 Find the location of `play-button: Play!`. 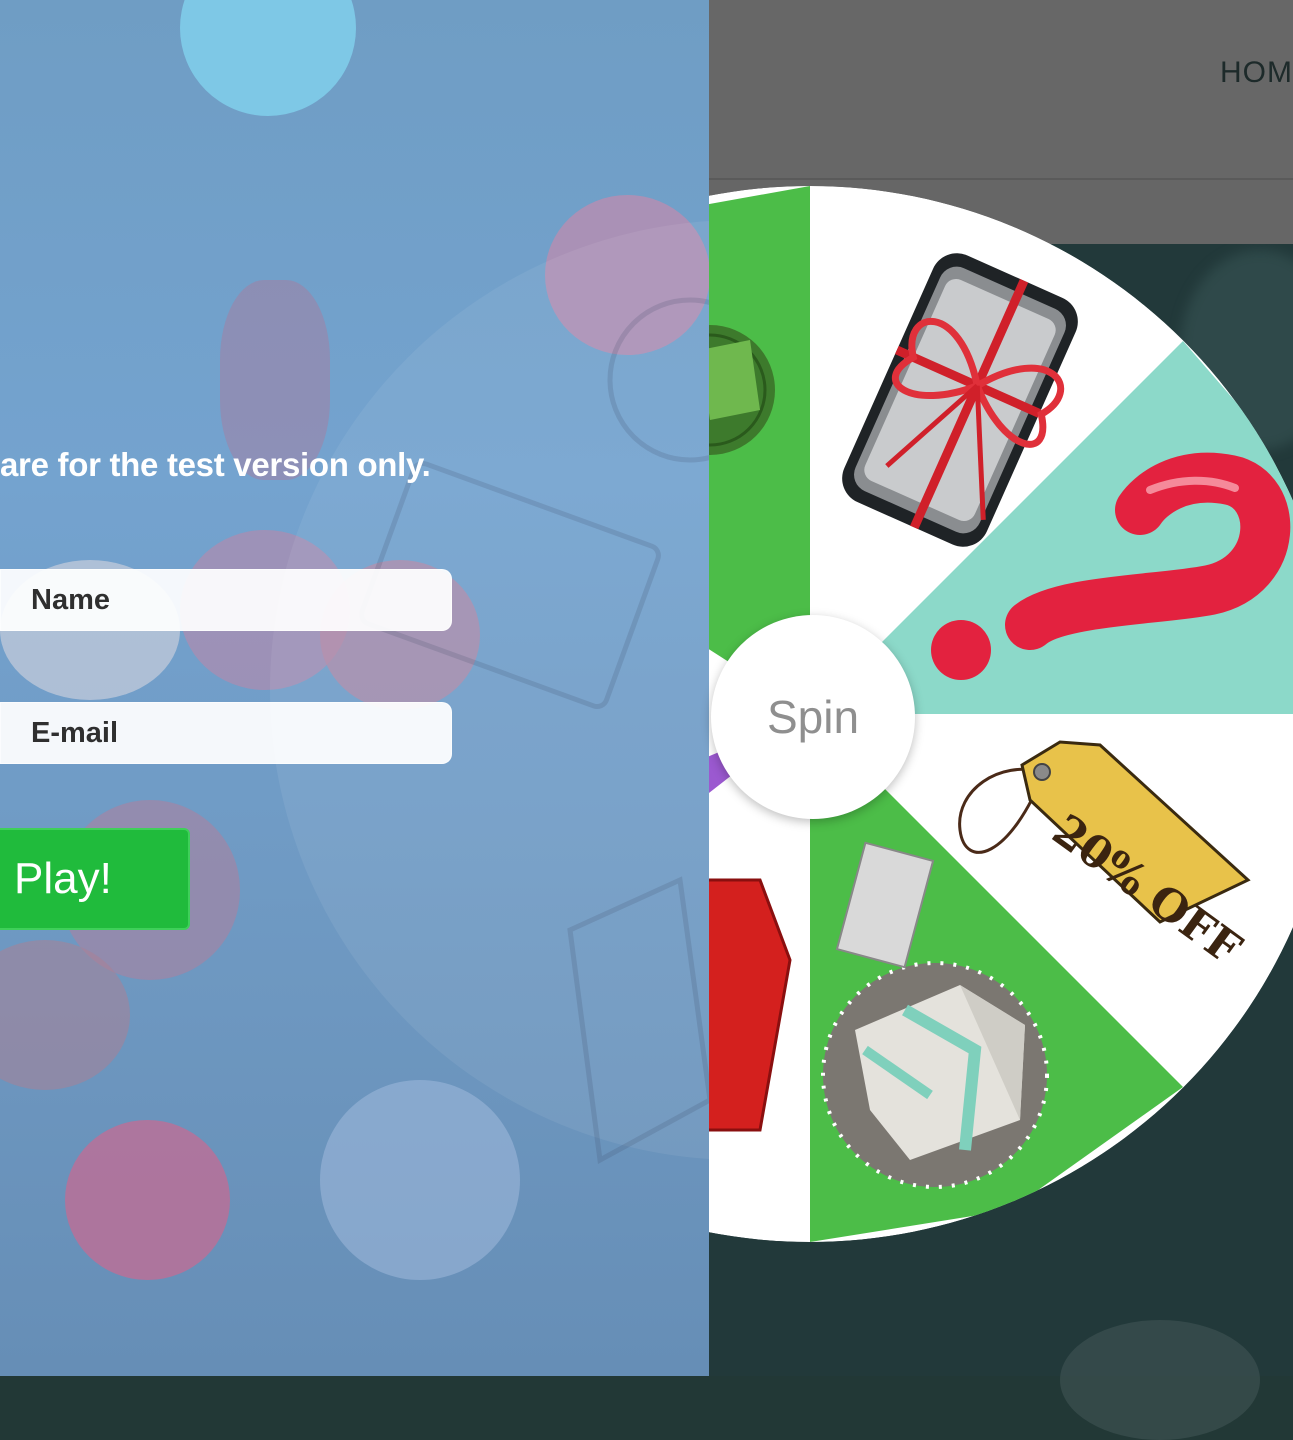

play-button: Play! is located at coordinates (95, 879).